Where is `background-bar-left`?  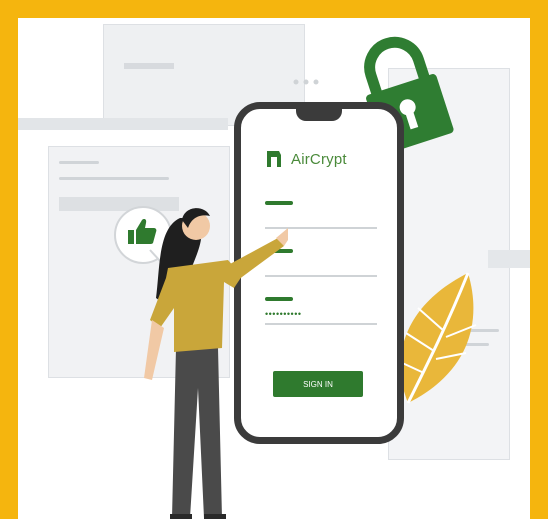
background-bar-left is located at coordinates (123, 124).